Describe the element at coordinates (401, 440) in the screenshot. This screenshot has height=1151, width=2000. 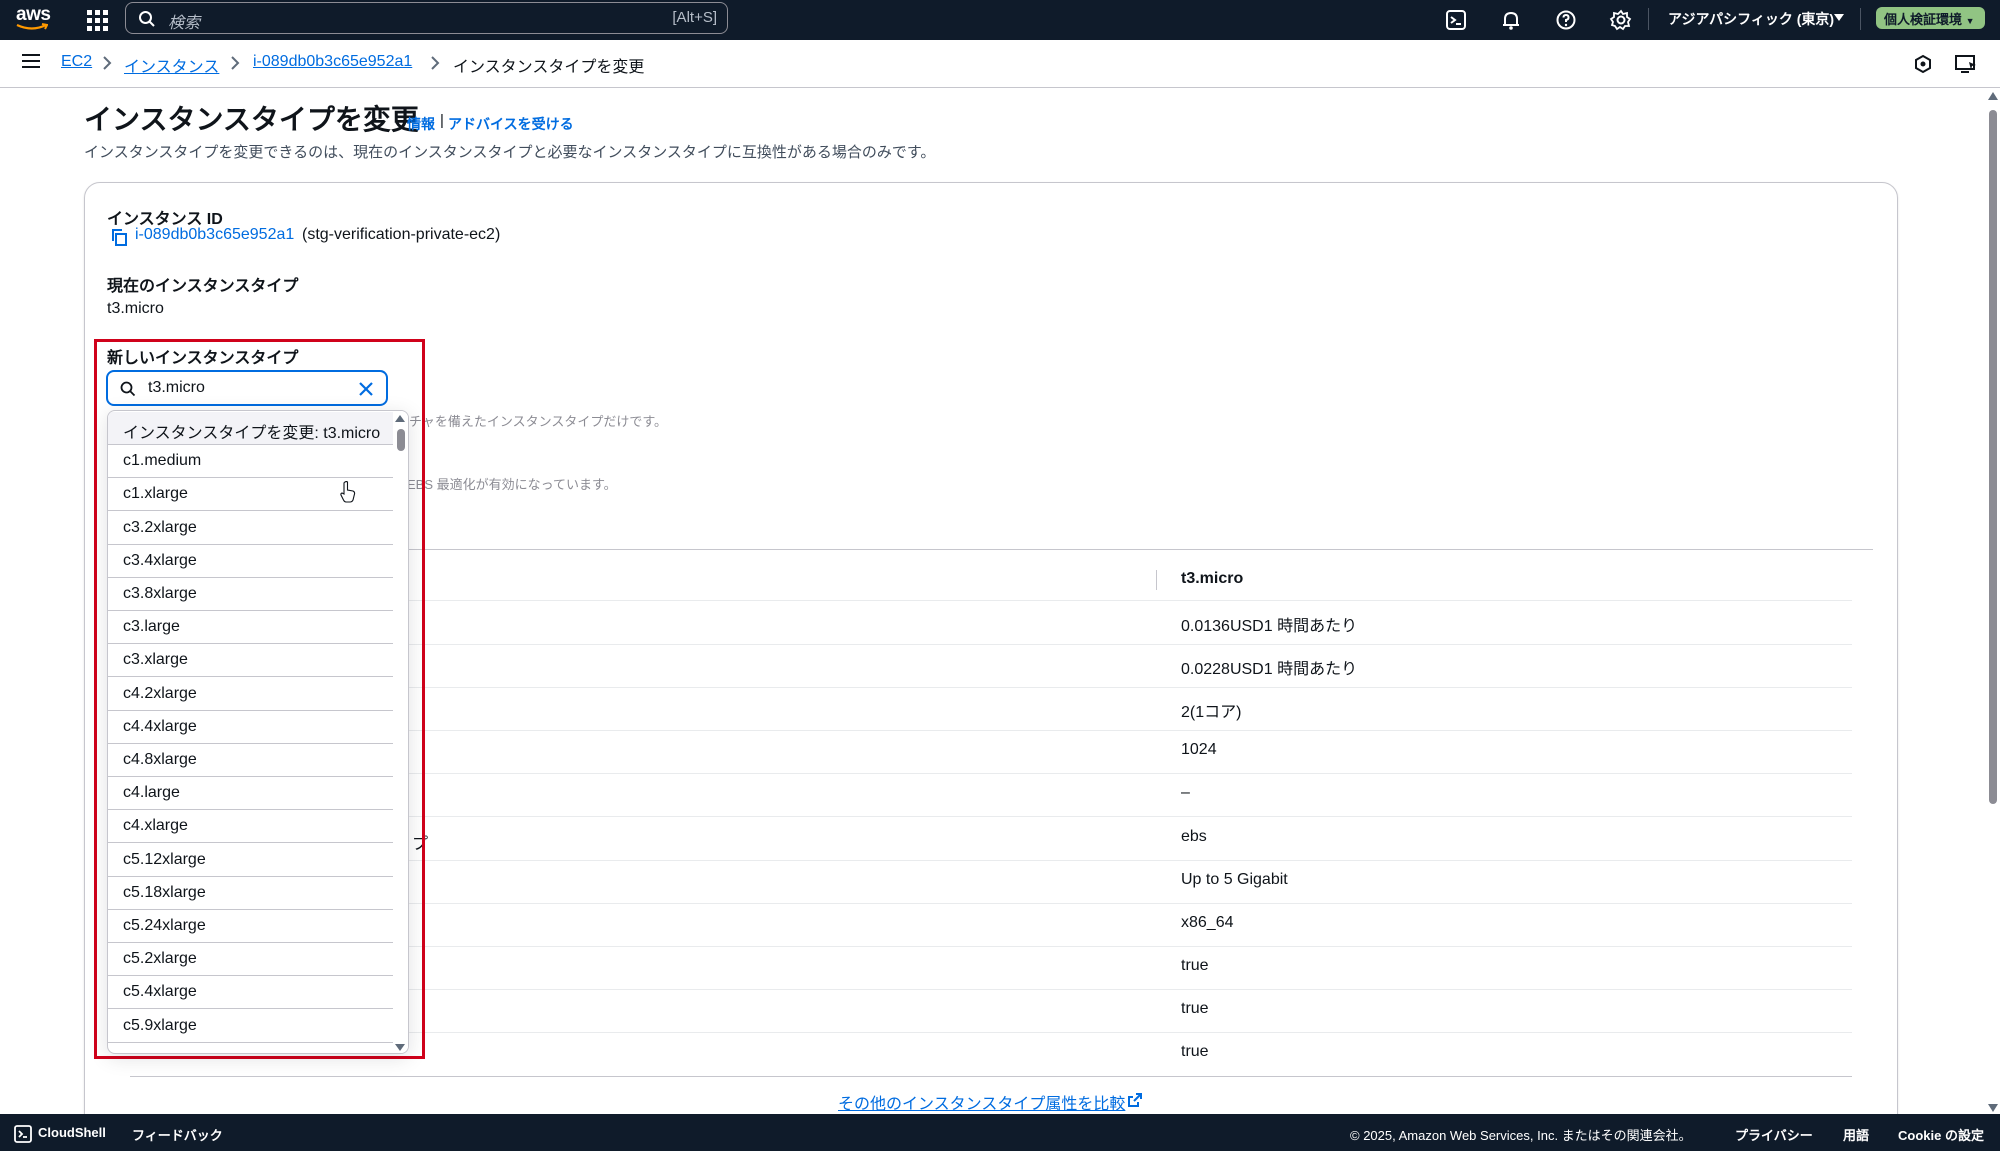
I see `dropdown-scroll-thumb` at that location.